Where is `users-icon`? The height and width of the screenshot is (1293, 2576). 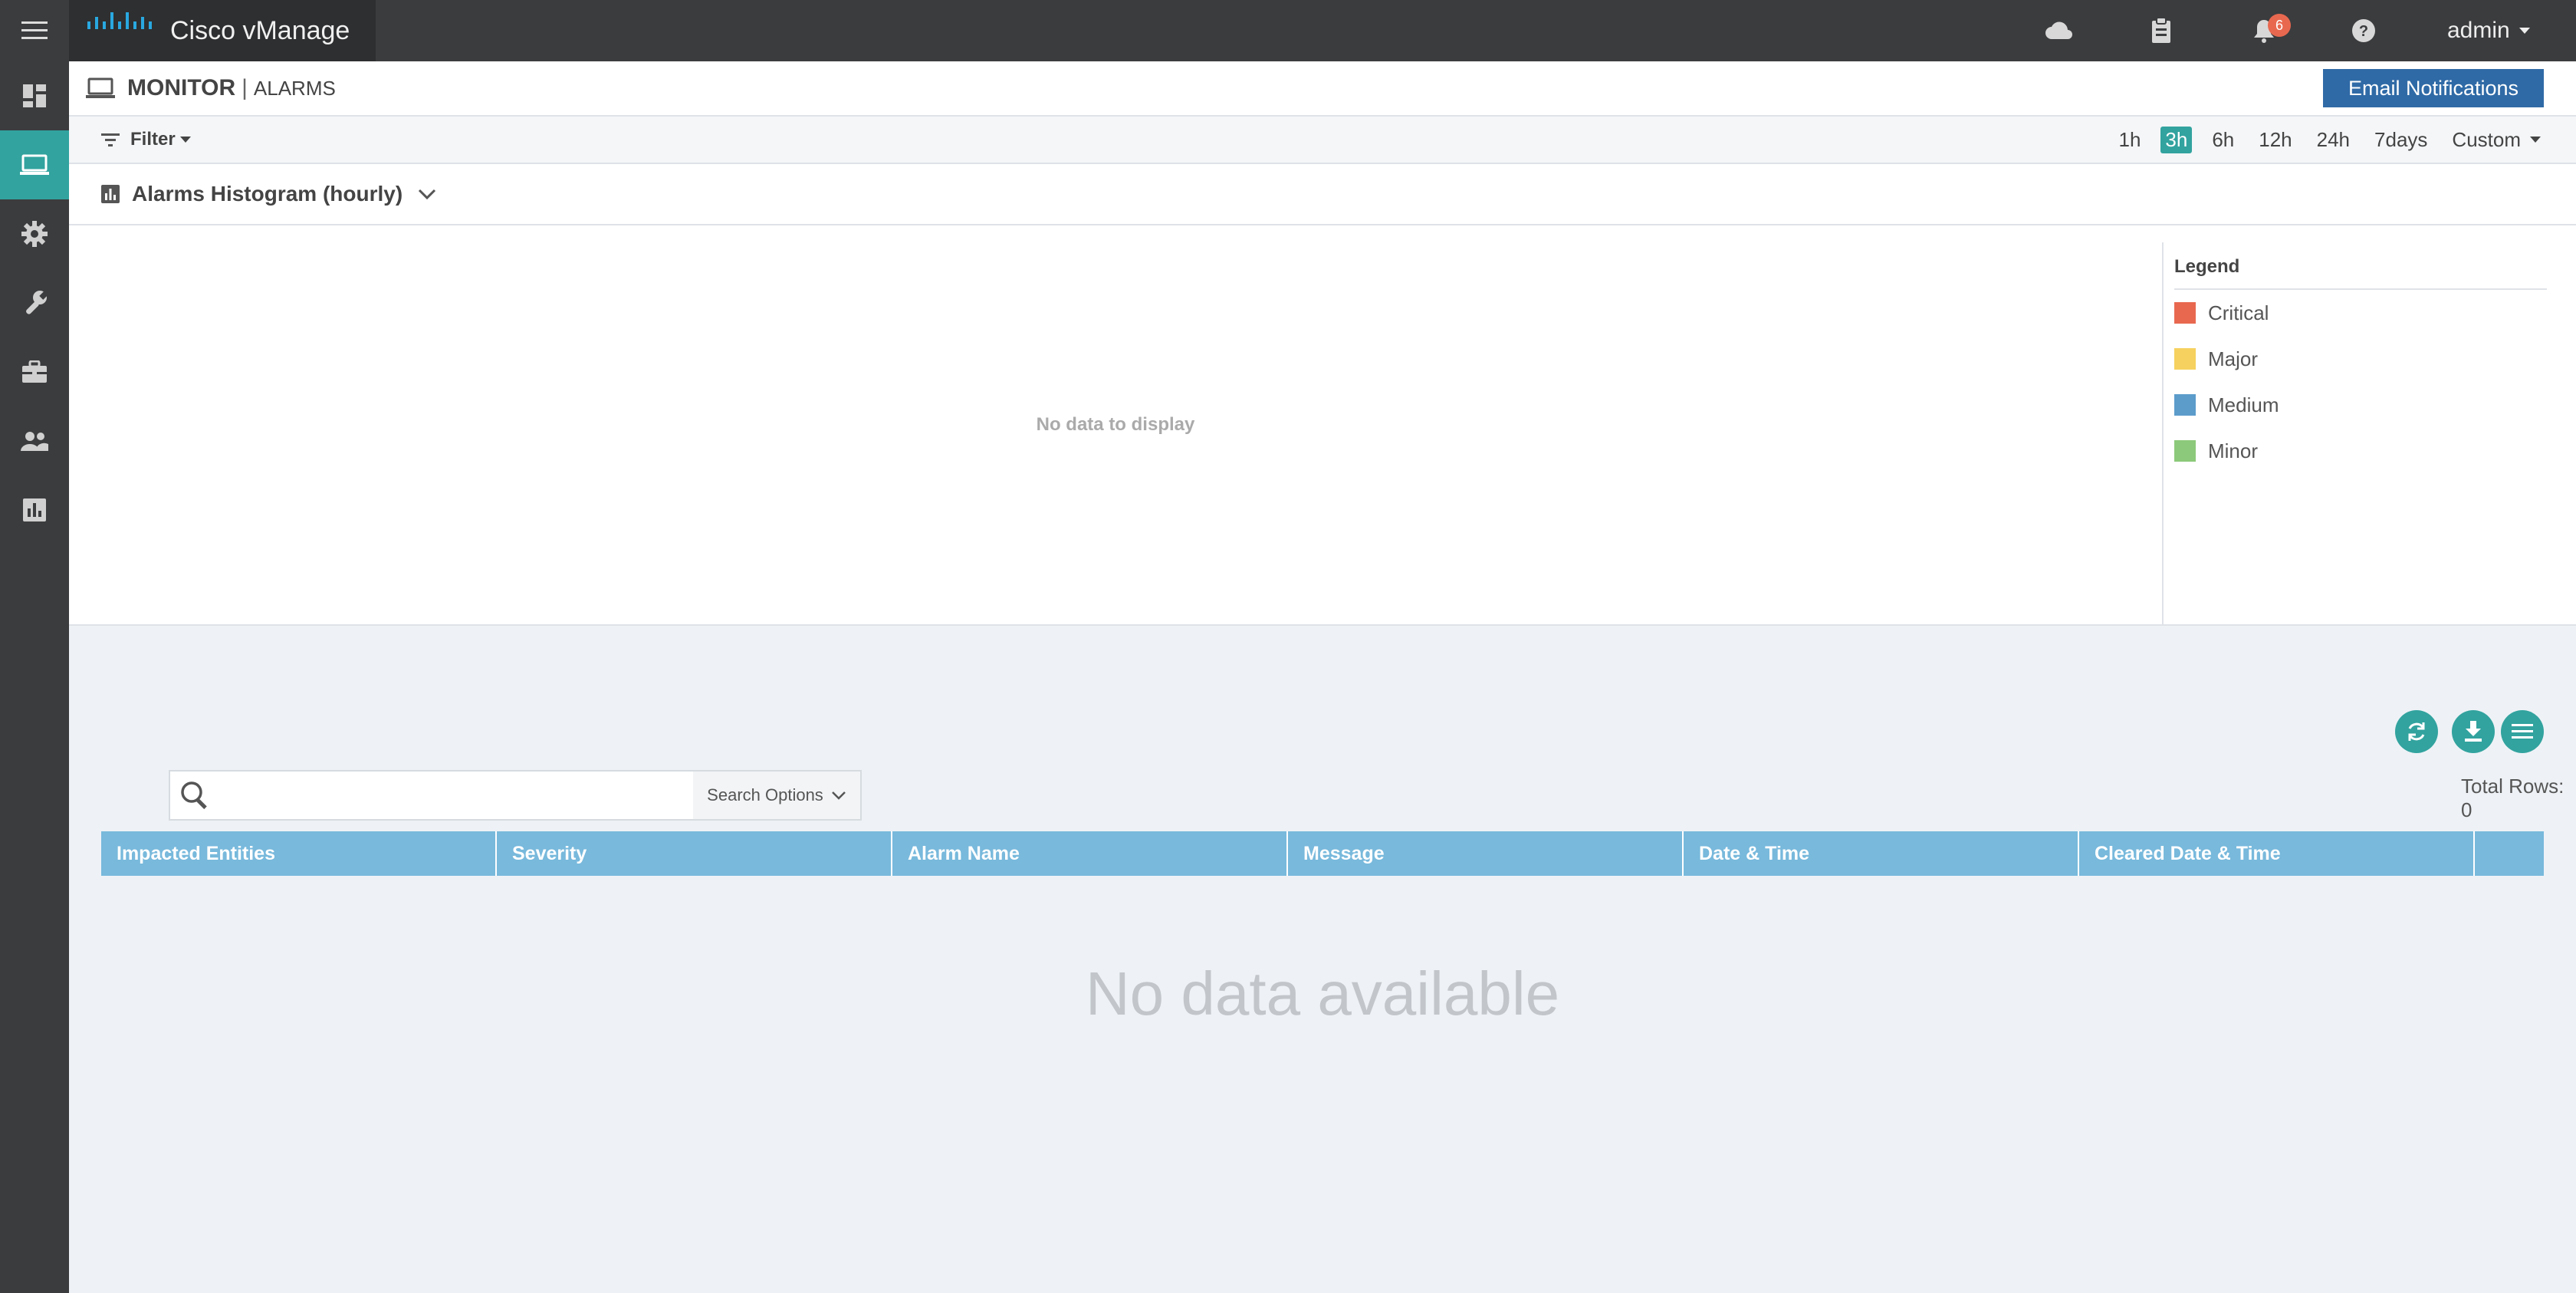
users-icon is located at coordinates (34, 442).